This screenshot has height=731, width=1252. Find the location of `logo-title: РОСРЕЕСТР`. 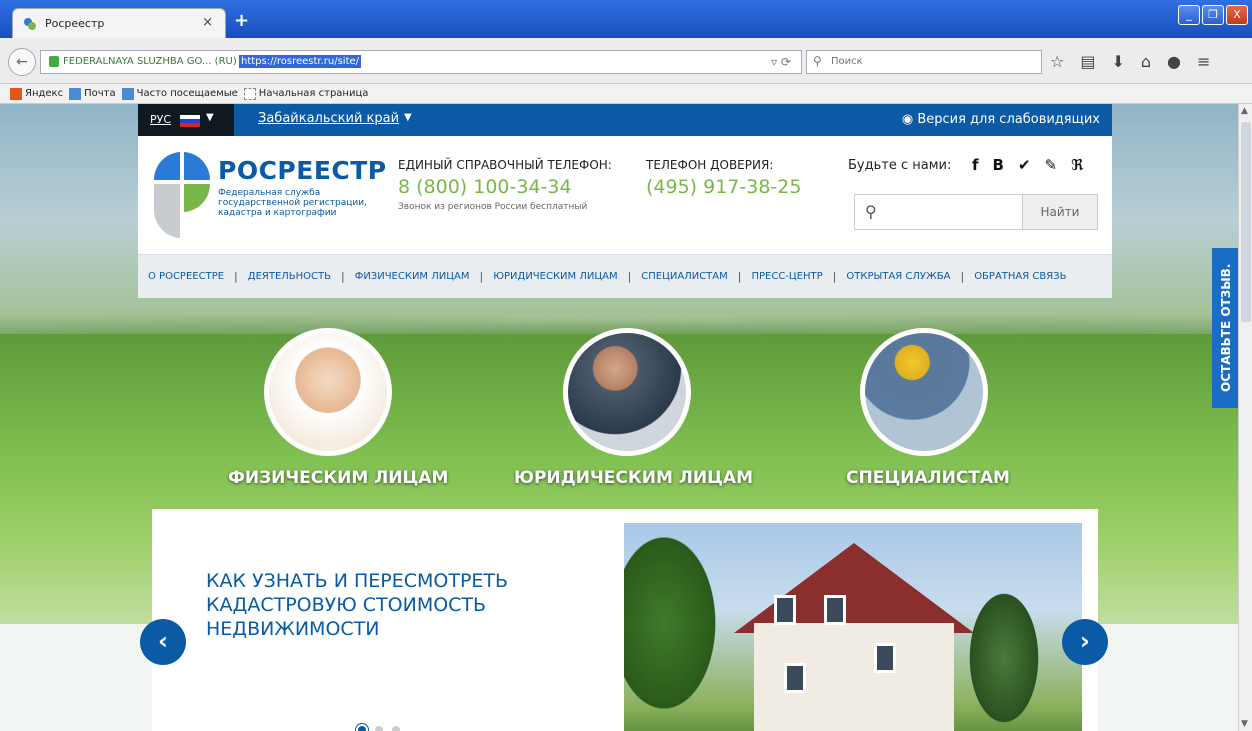

logo-title: РОСРЕЕСТР is located at coordinates (302, 170).